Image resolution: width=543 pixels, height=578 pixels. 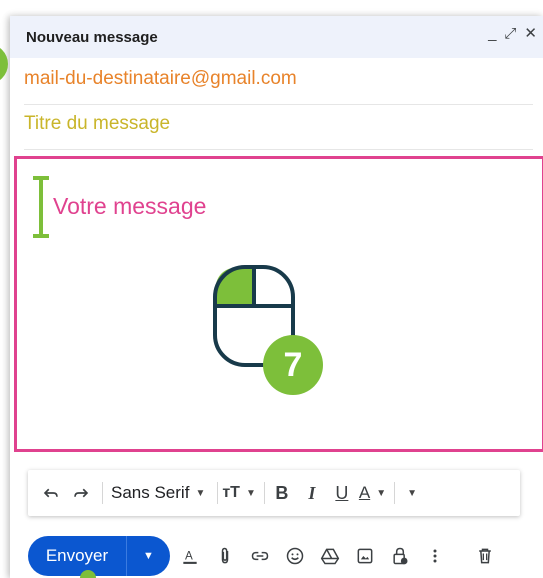 What do you see at coordinates (77, 556) in the screenshot?
I see `send-button: Envoyer` at bounding box center [77, 556].